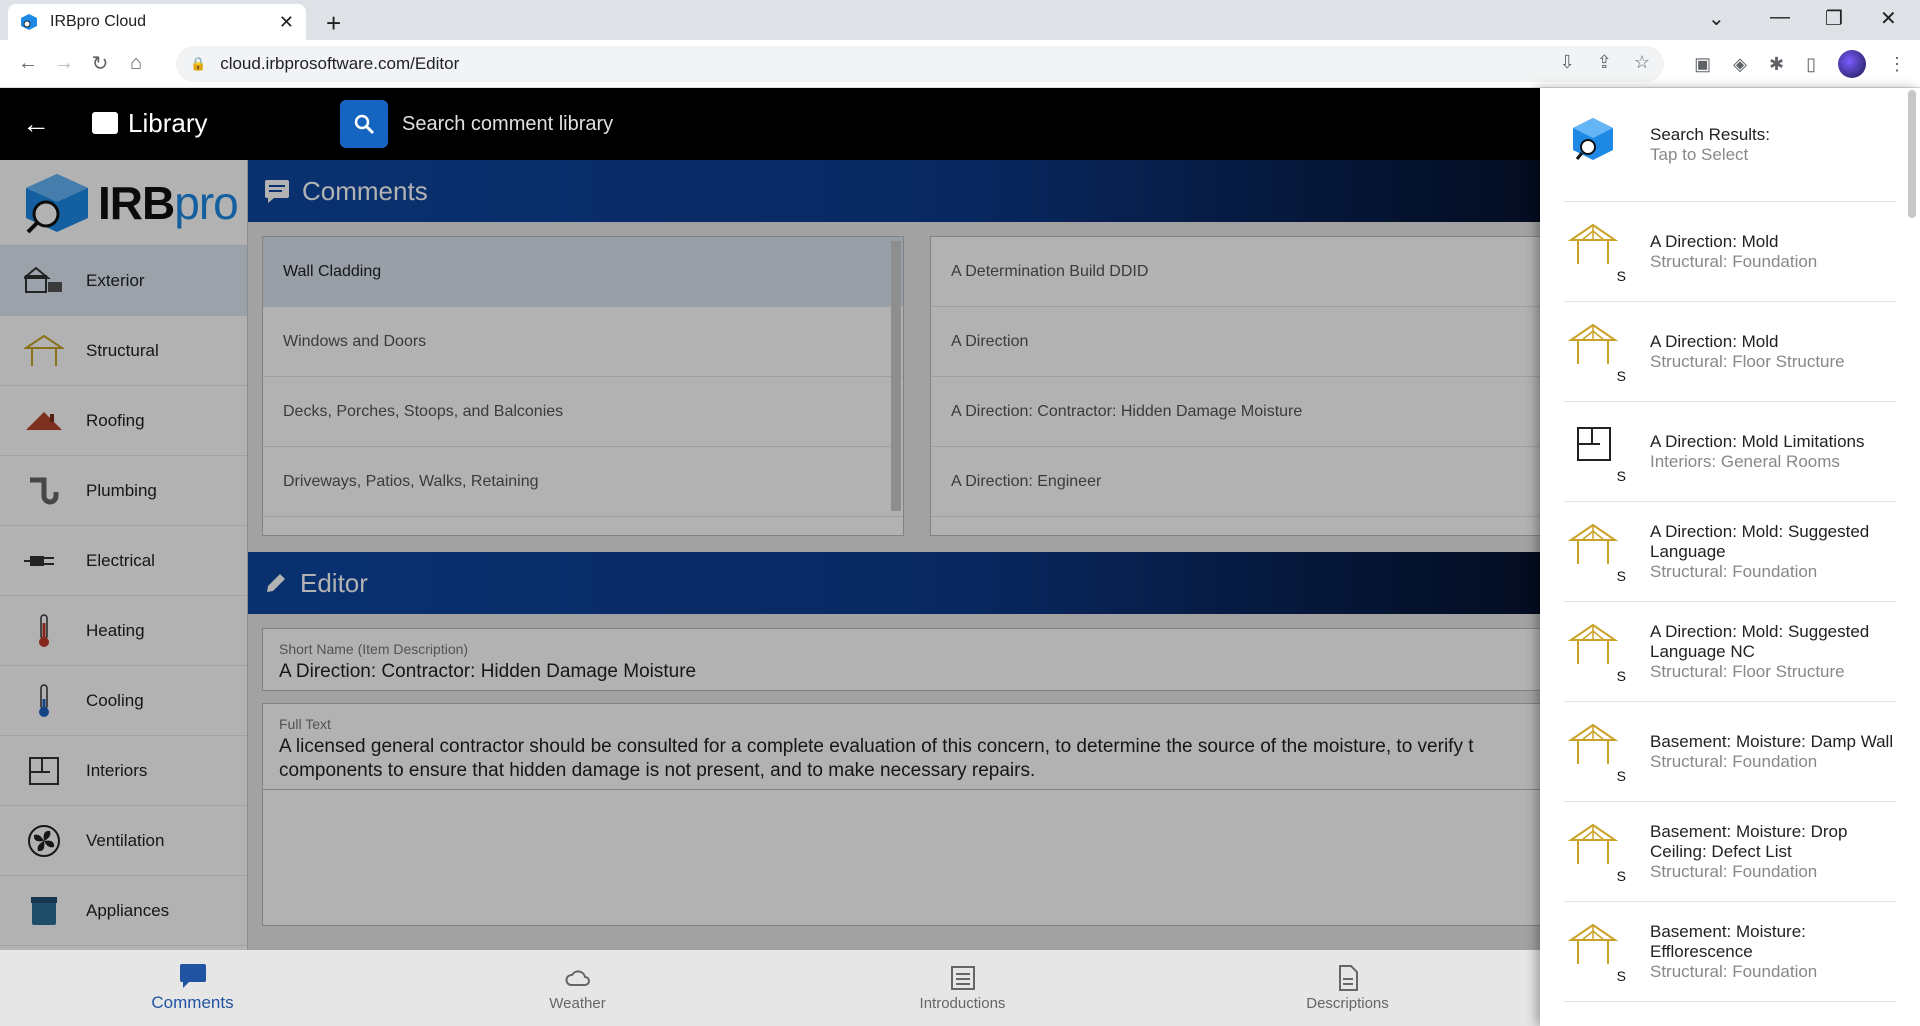 Image resolution: width=1920 pixels, height=1026 pixels. What do you see at coordinates (1567, 62) in the screenshot?
I see `install-app-icon: ⇩` at bounding box center [1567, 62].